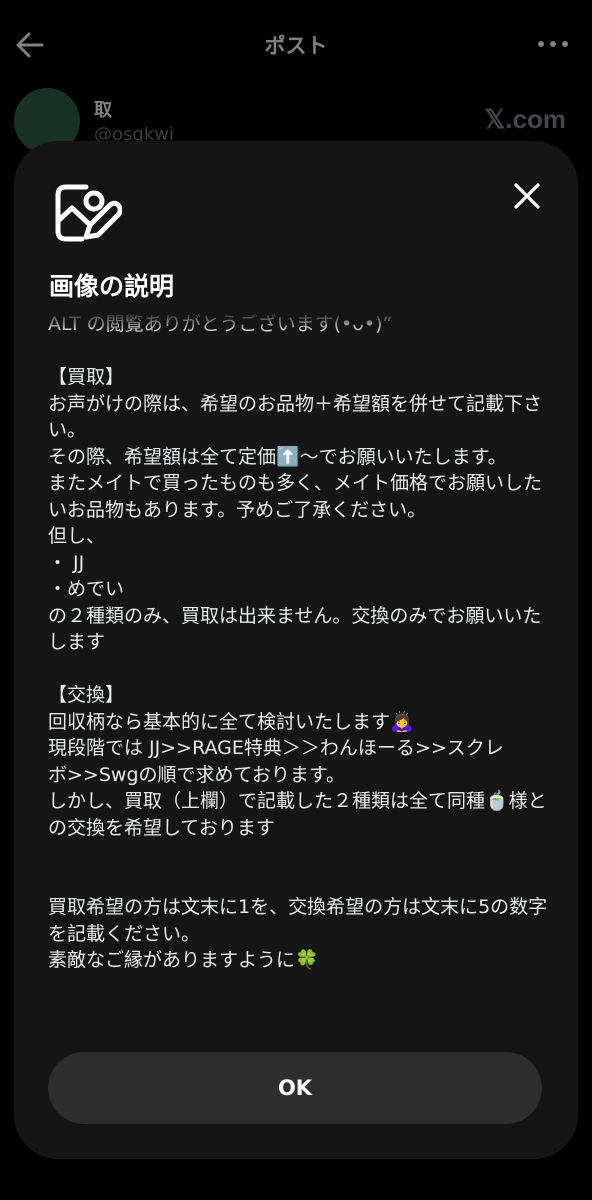  What do you see at coordinates (112, 286) in the screenshot?
I see `modal-heading: 画像の説明` at bounding box center [112, 286].